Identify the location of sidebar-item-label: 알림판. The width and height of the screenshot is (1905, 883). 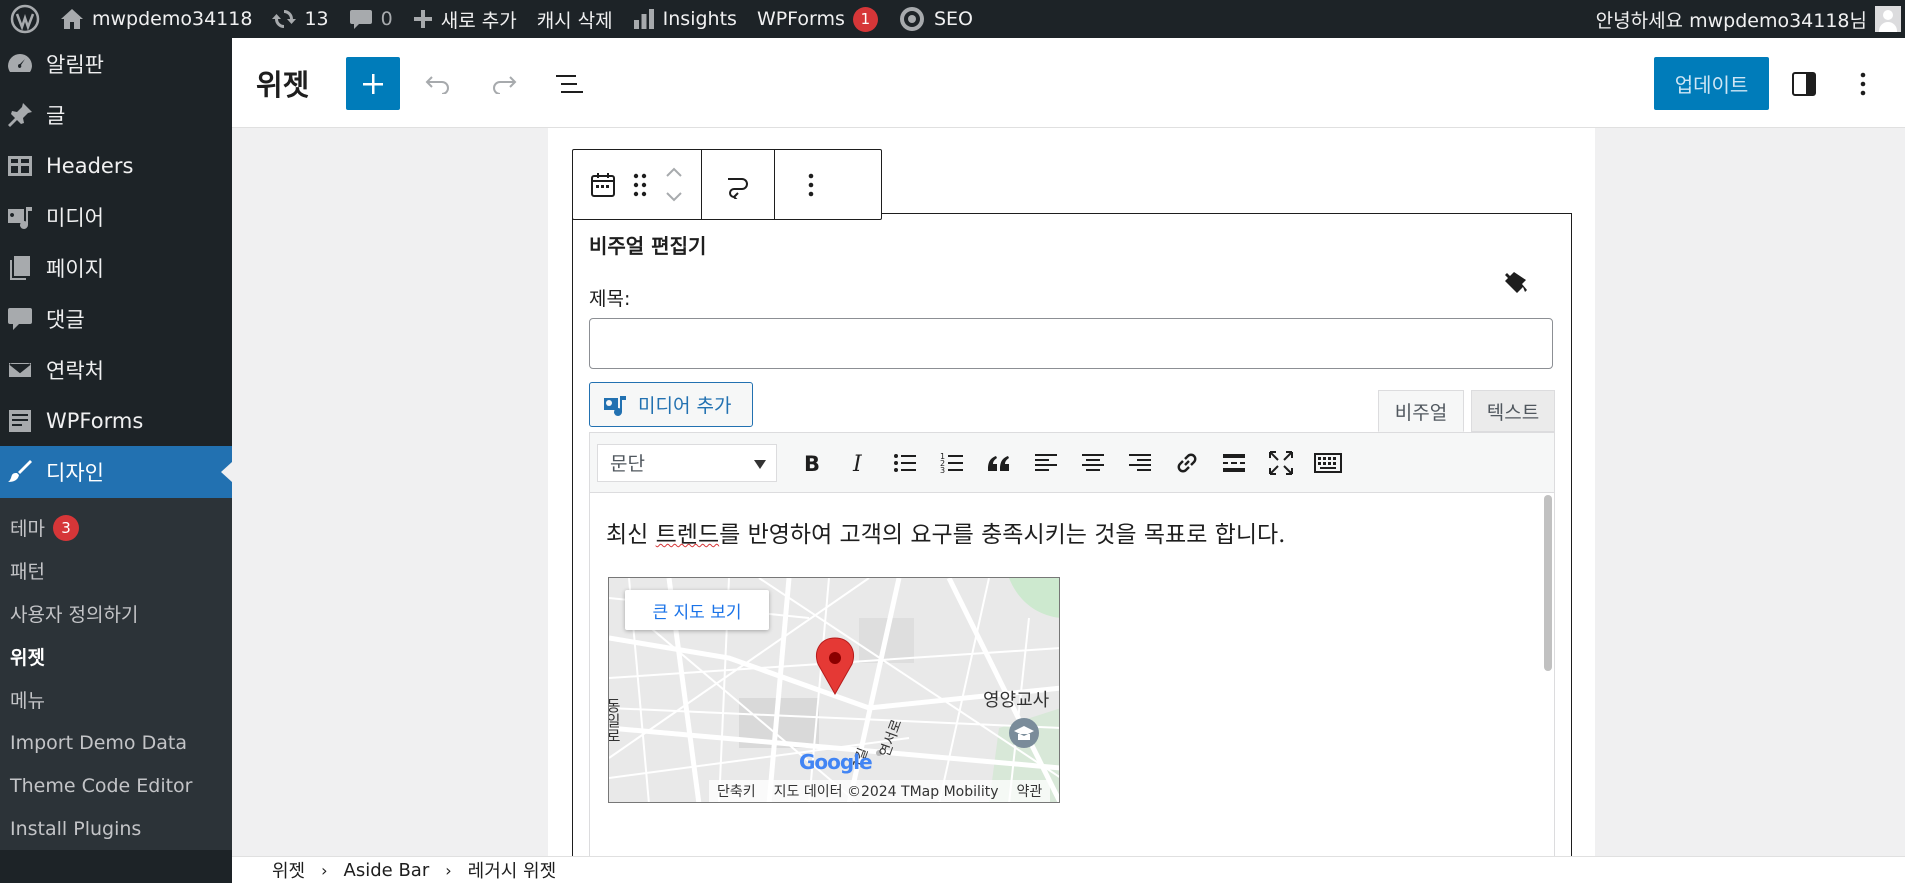
(75, 64).